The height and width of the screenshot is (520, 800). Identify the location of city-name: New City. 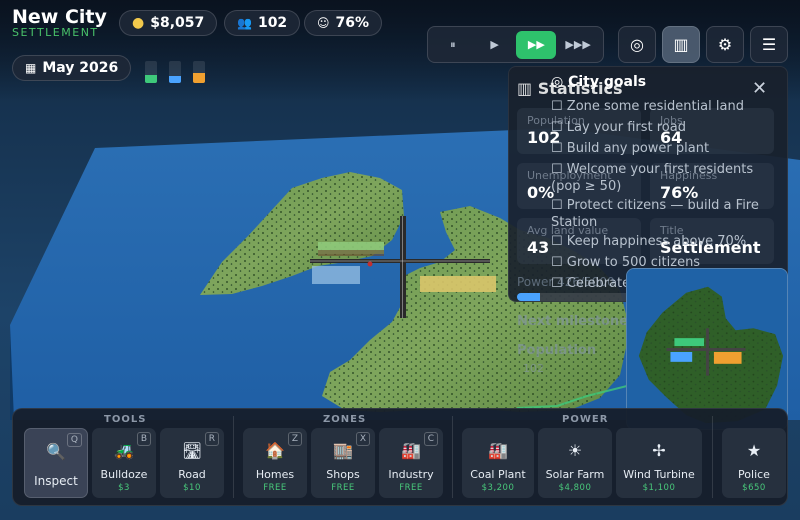
(59, 17).